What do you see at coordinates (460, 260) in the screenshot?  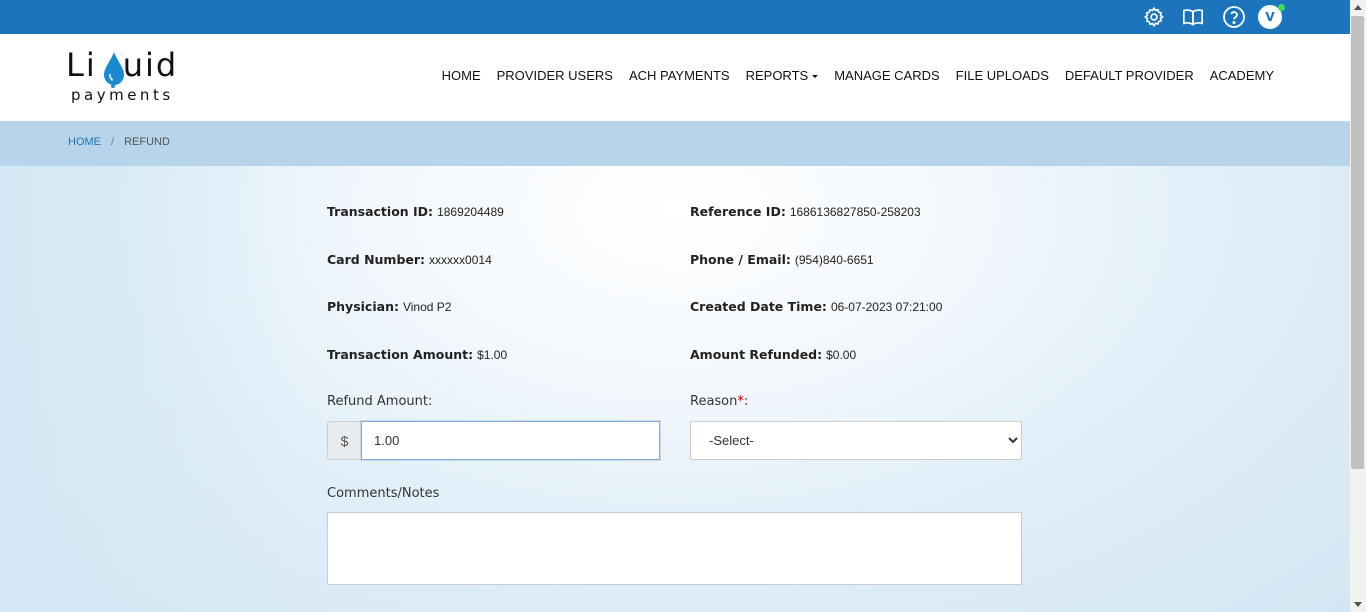 I see `card-number-value: xxxxxx0014` at bounding box center [460, 260].